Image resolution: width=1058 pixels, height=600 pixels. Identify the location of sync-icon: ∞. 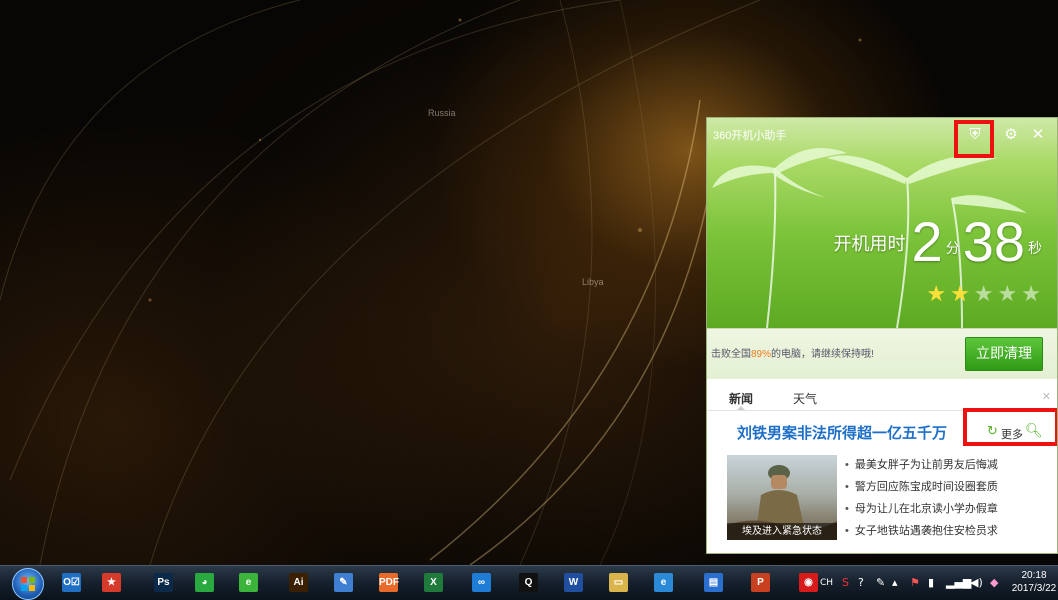
(481, 582).